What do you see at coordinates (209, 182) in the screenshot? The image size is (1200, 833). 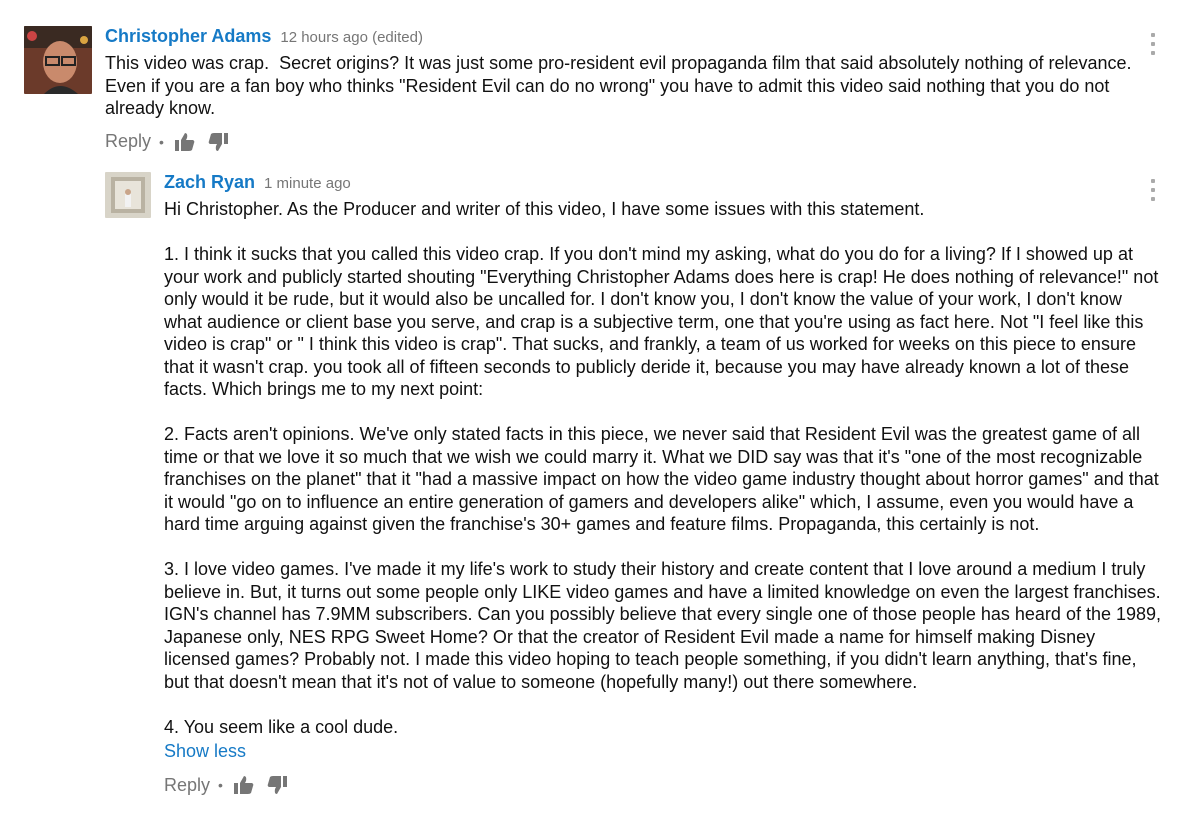 I see `author-name: Zach Ryan` at bounding box center [209, 182].